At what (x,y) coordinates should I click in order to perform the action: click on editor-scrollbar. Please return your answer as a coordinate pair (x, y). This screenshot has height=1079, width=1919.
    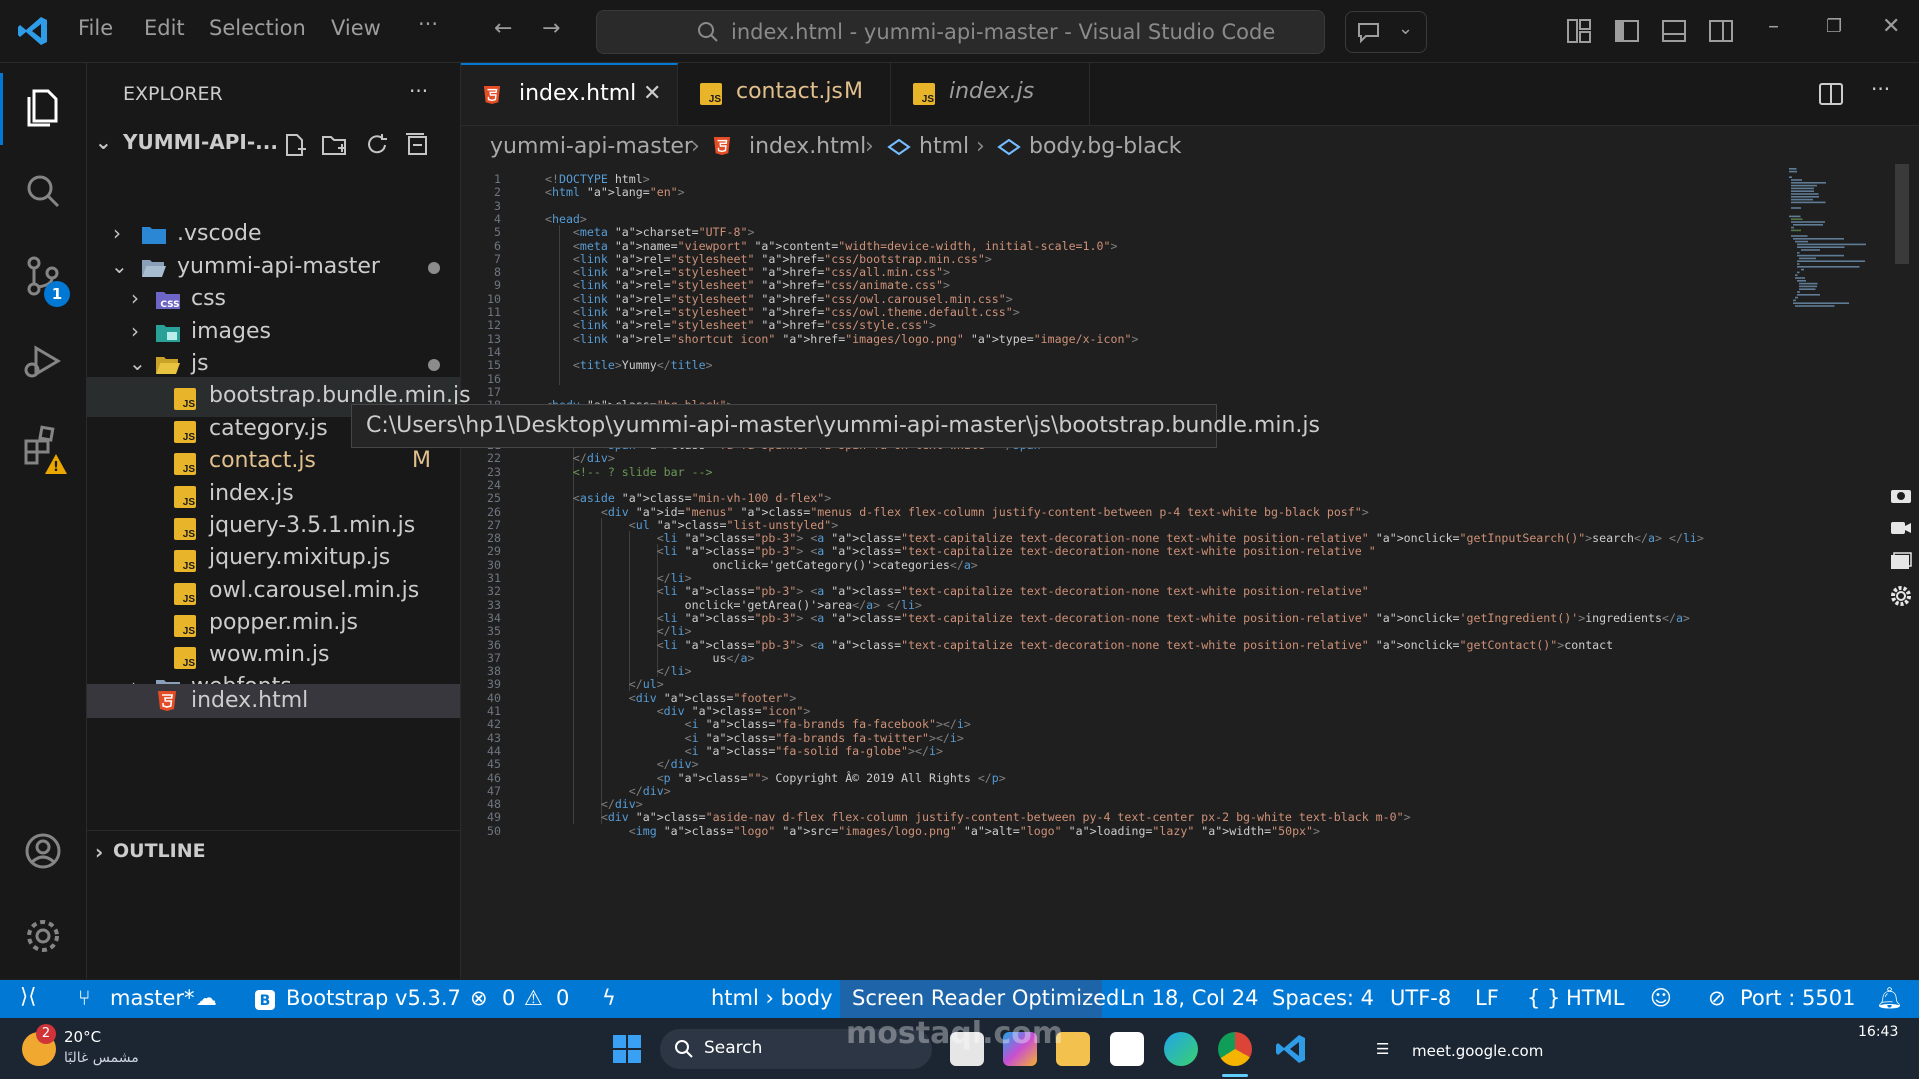
    Looking at the image, I should click on (1902, 214).